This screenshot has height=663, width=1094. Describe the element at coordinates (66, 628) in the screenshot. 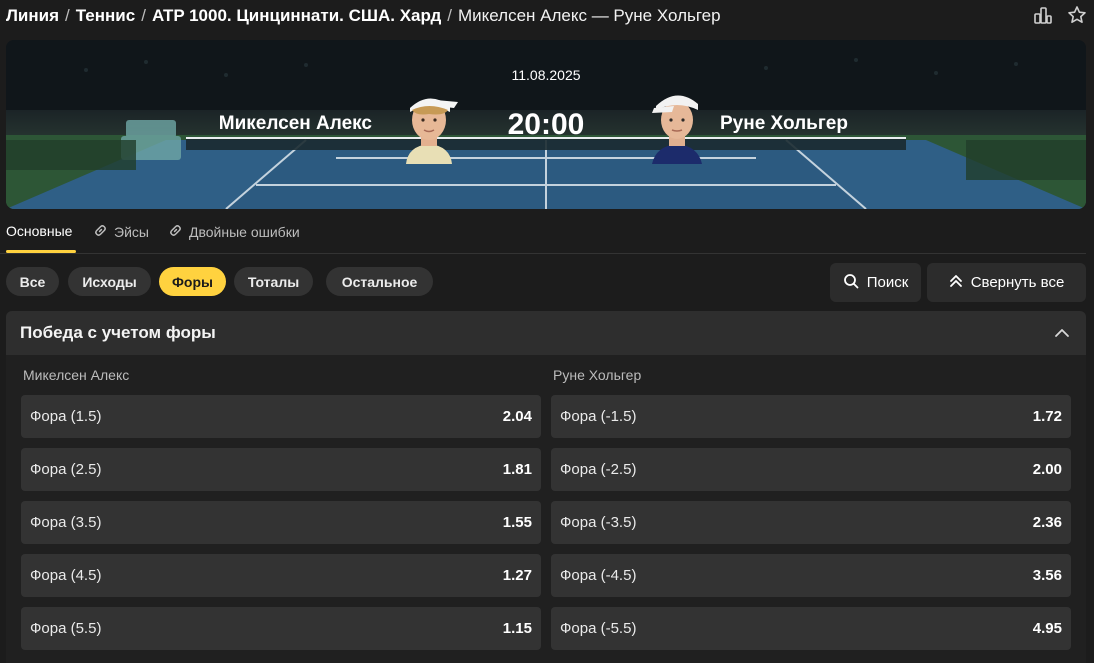

I see `odds-label: Фора (5.5)` at that location.